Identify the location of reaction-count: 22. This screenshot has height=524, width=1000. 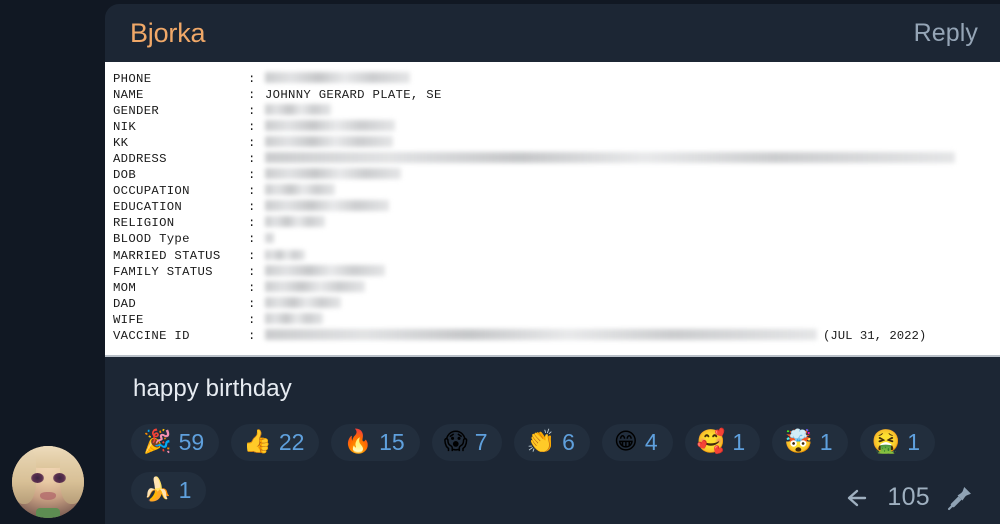
(291, 442).